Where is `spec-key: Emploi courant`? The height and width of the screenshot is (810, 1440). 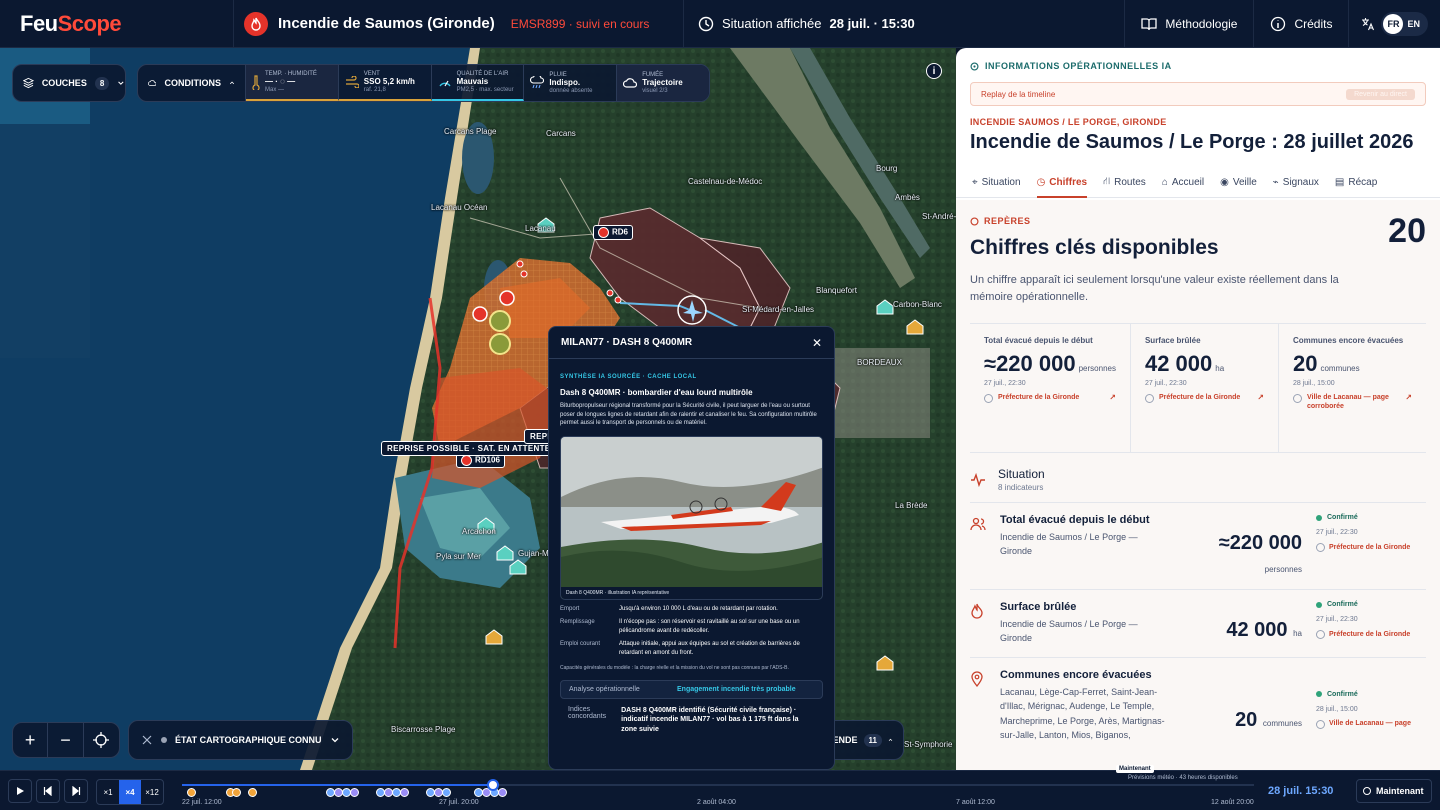
spec-key: Emploi courant is located at coordinates (580, 644).